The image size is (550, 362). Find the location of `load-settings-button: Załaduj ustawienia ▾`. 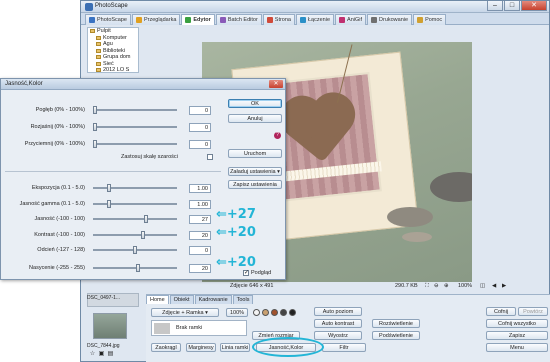

load-settings-button: Załaduj ustawienia ▾ is located at coordinates (255, 171).